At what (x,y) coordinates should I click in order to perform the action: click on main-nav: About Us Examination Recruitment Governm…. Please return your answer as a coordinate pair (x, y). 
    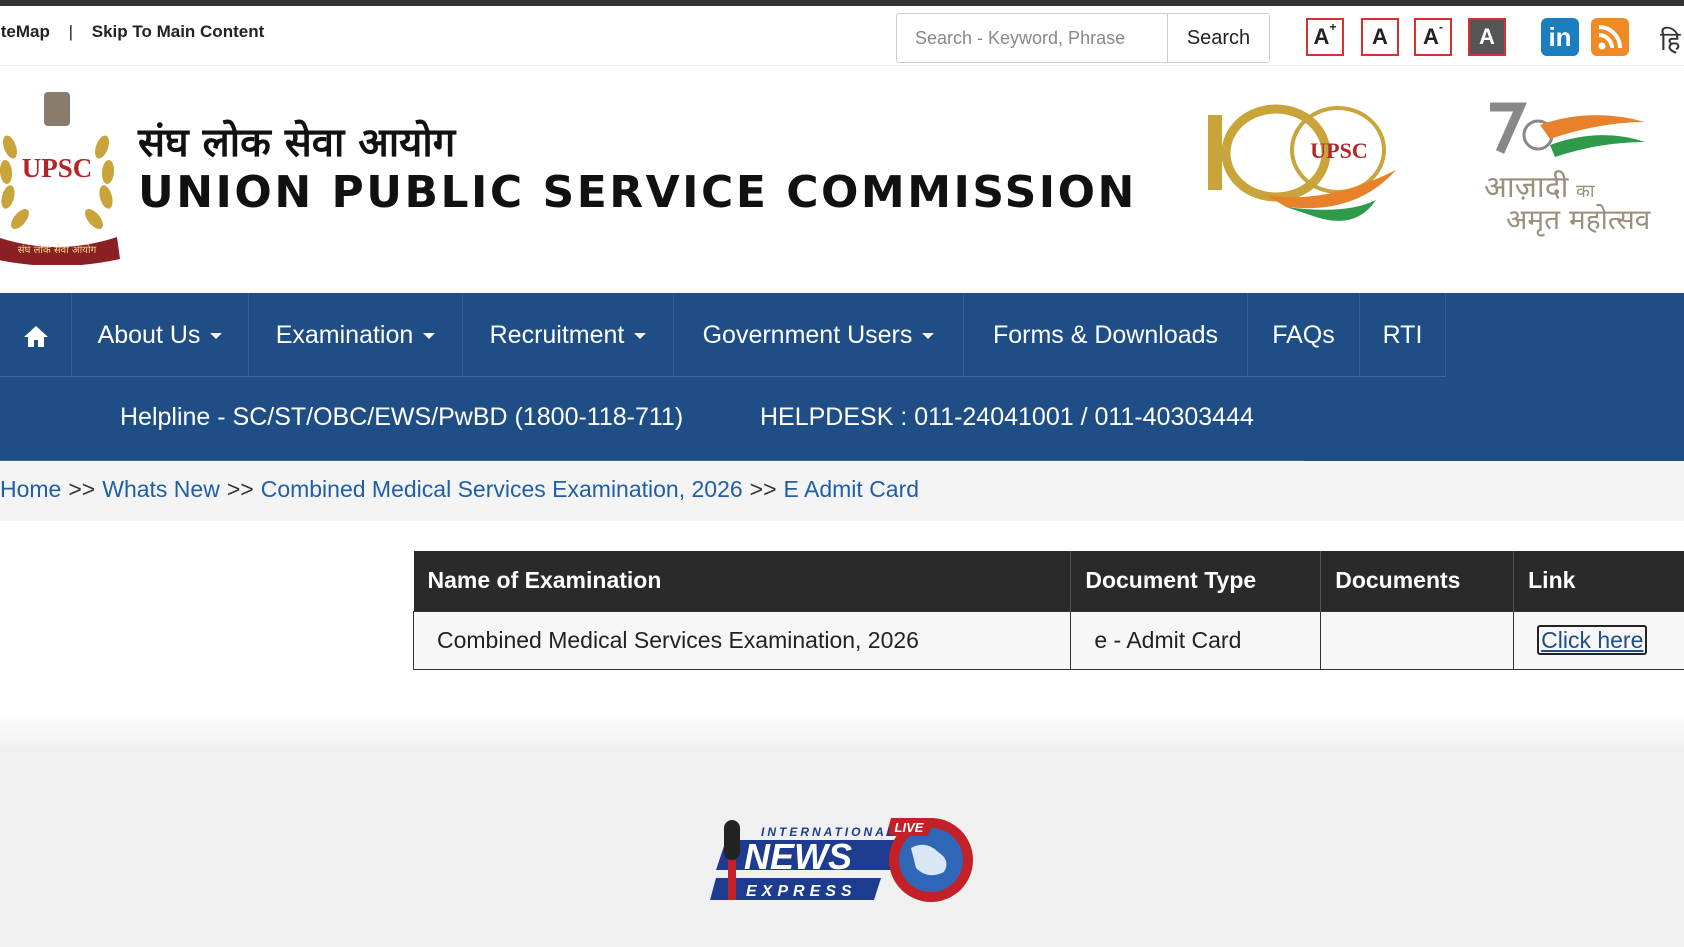
    Looking at the image, I should click on (842, 335).